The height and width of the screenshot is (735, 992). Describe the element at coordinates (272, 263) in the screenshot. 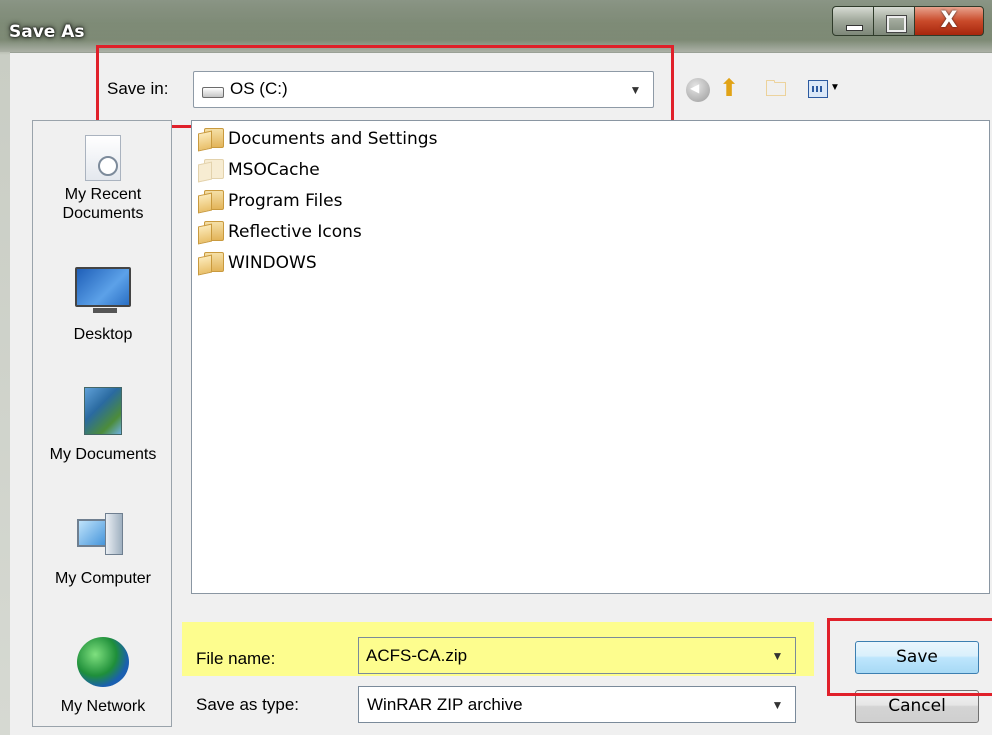

I see `file-name: WINDOWS` at that location.